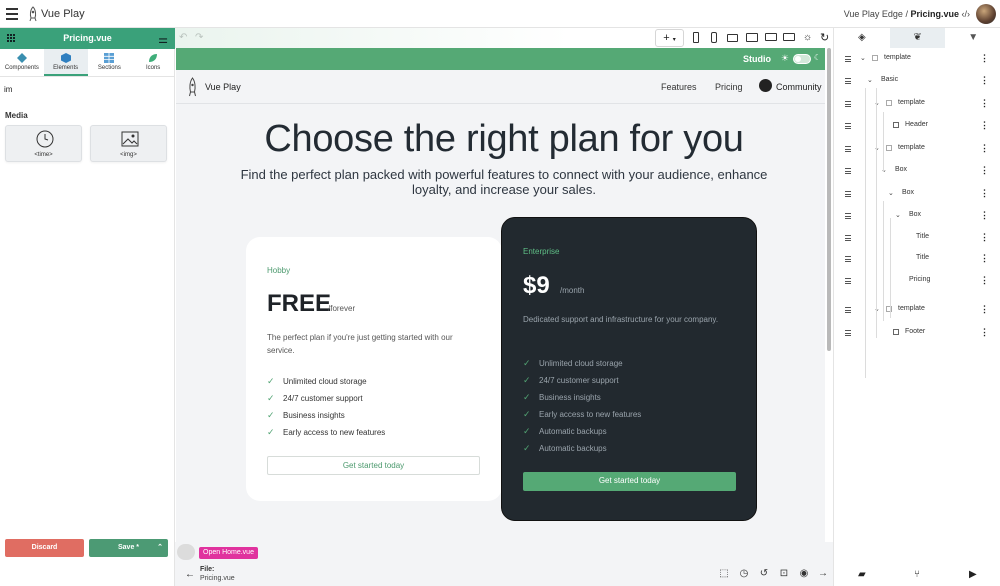 This screenshot has height=586, width=1000. I want to click on eye-icon: ◉, so click(804, 574).